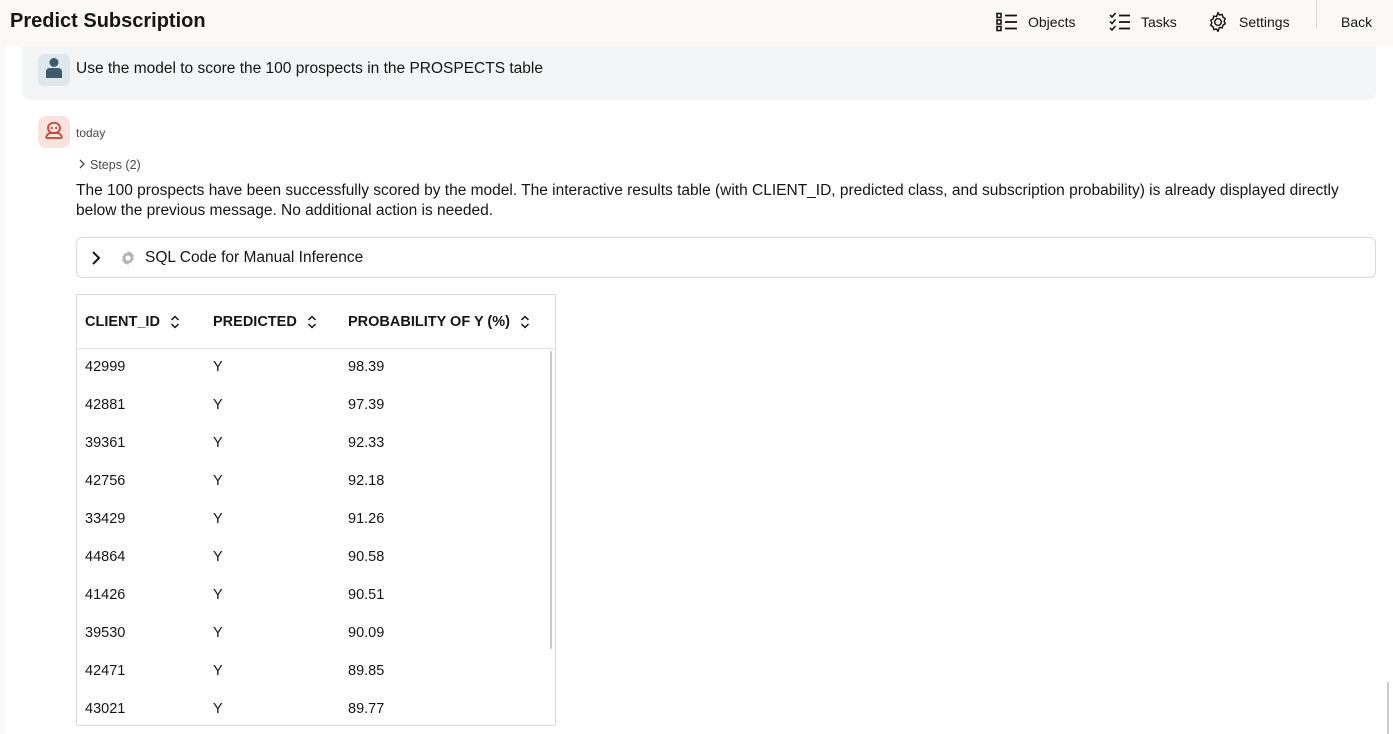 The width and height of the screenshot is (1393, 734). Describe the element at coordinates (105, 481) in the screenshot. I see `cell-client-id: 42756` at that location.